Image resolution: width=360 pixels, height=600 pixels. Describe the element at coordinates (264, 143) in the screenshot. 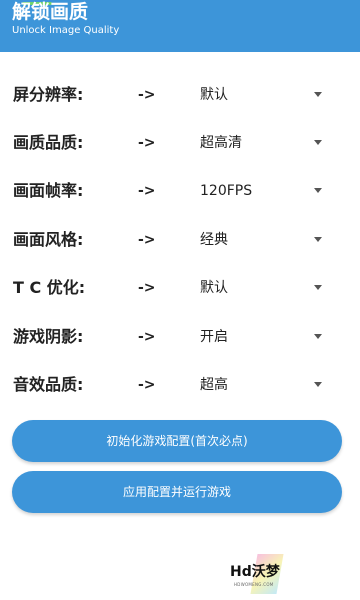

I see `quality-select: 超高清` at that location.